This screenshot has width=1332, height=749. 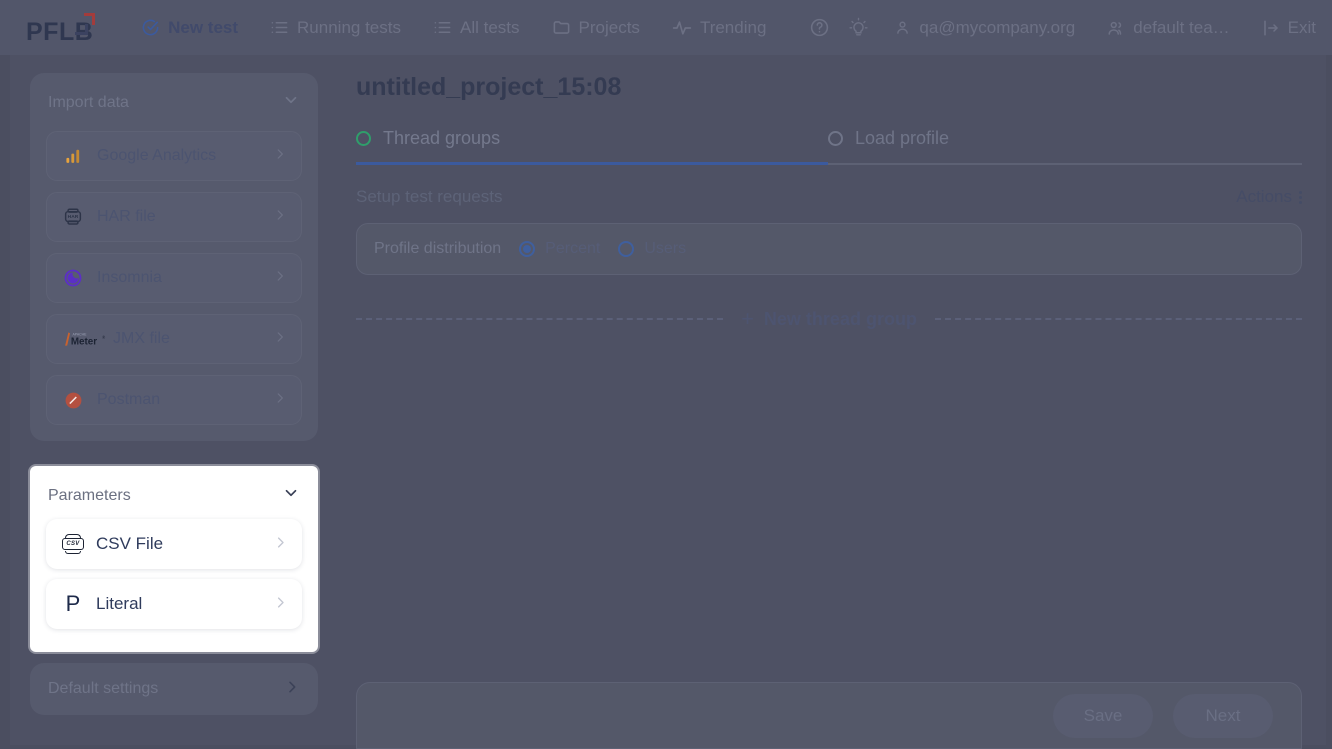 What do you see at coordinates (540, 319) in the screenshot?
I see `divider-left` at bounding box center [540, 319].